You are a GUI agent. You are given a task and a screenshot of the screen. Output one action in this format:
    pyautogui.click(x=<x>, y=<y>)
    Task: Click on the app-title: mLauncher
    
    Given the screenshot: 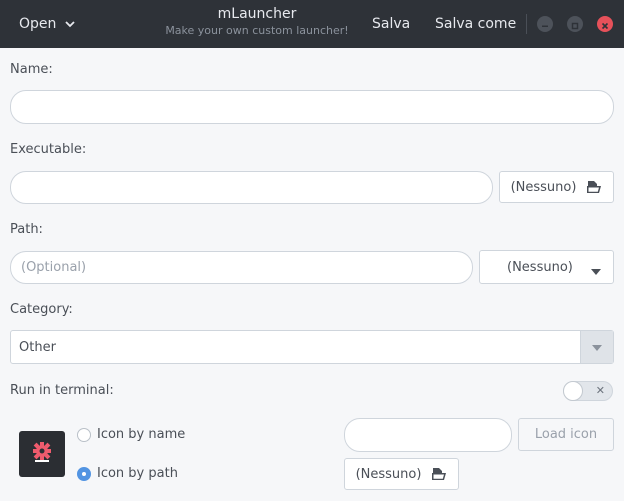 What is the action you would take?
    pyautogui.click(x=257, y=14)
    